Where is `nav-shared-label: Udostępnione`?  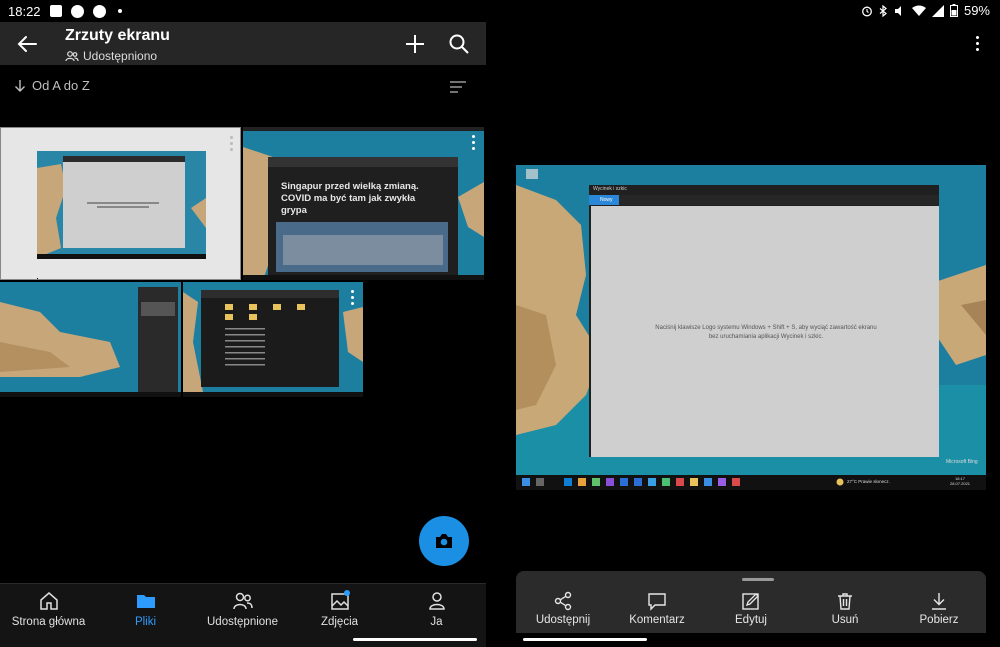
nav-shared-label: Udostępnione is located at coordinates (242, 622).